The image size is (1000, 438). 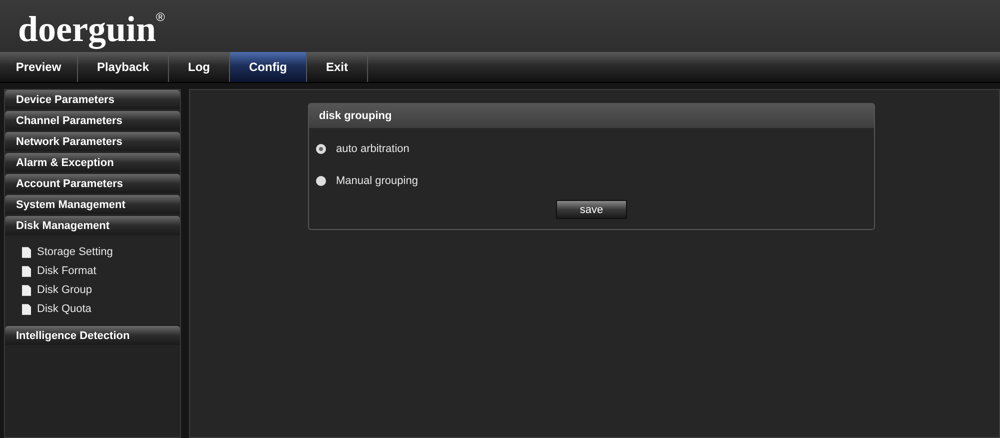 I want to click on sidebar-item: Disk Quota, so click(x=101, y=309).